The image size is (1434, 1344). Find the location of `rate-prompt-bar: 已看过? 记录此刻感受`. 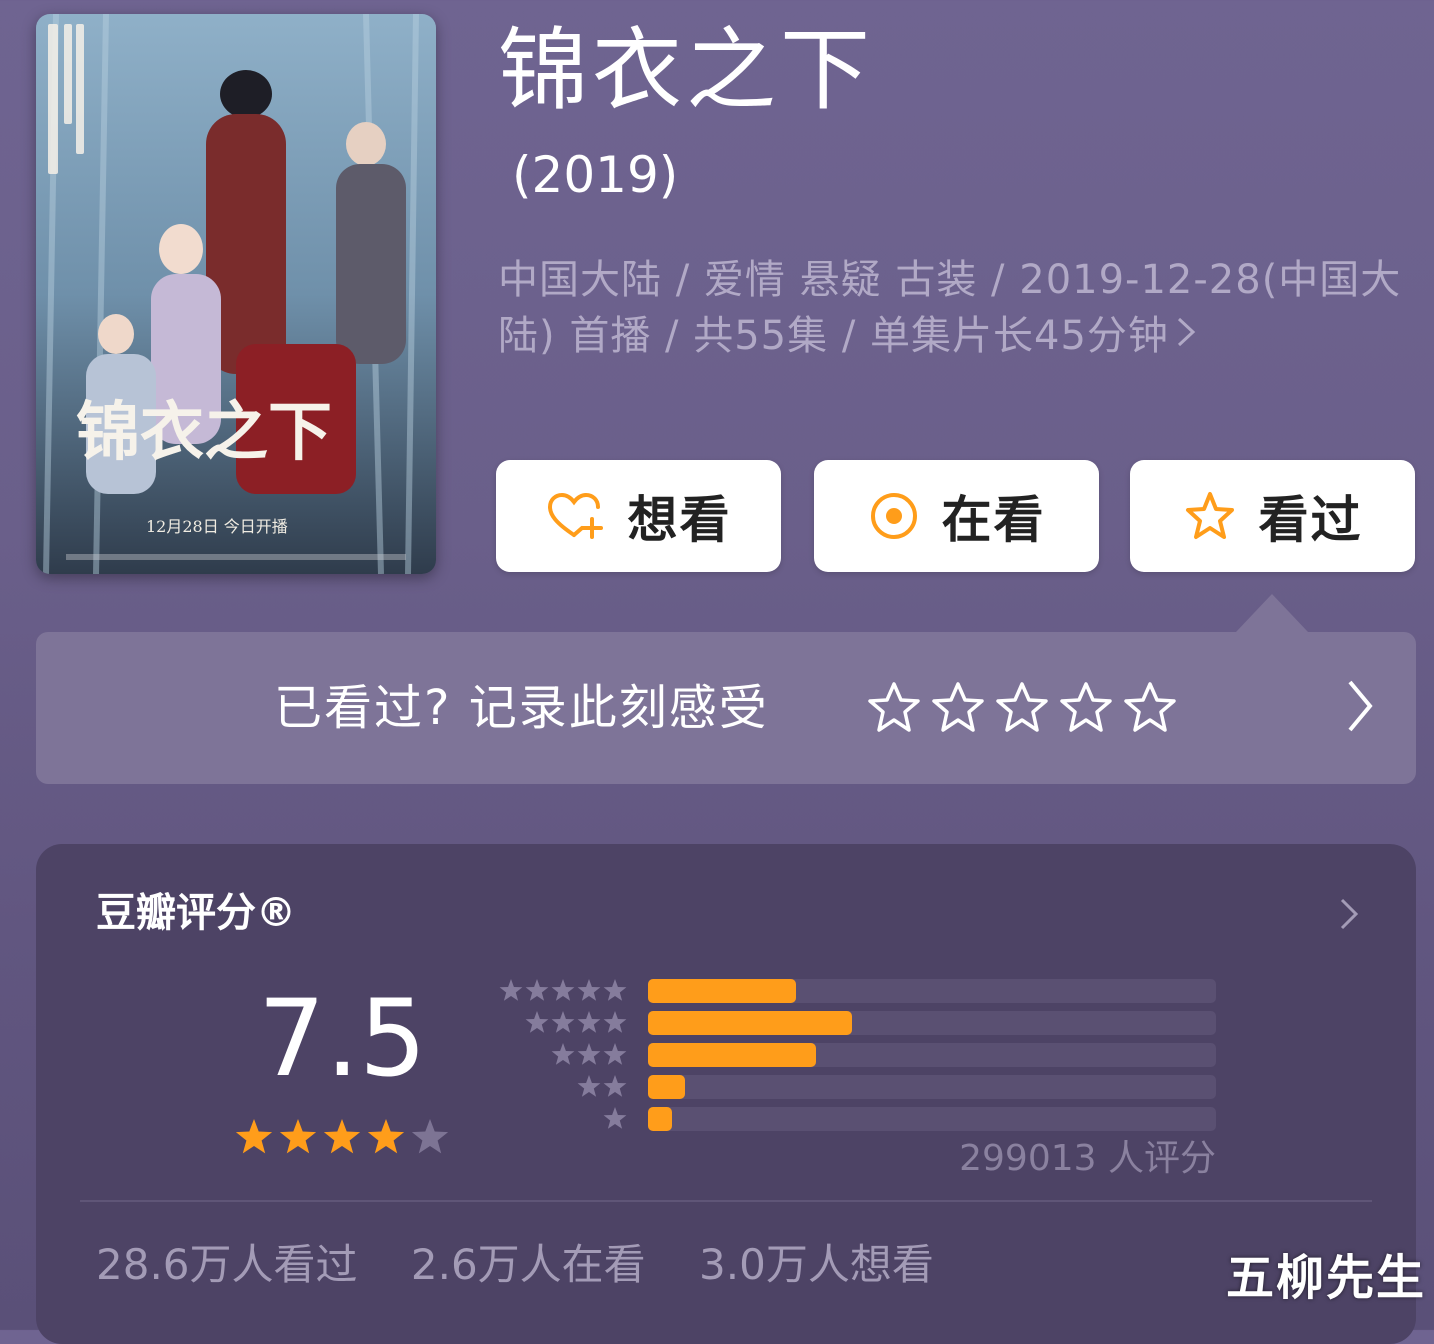

rate-prompt-bar: 已看过? 记录此刻感受 is located at coordinates (726, 708).